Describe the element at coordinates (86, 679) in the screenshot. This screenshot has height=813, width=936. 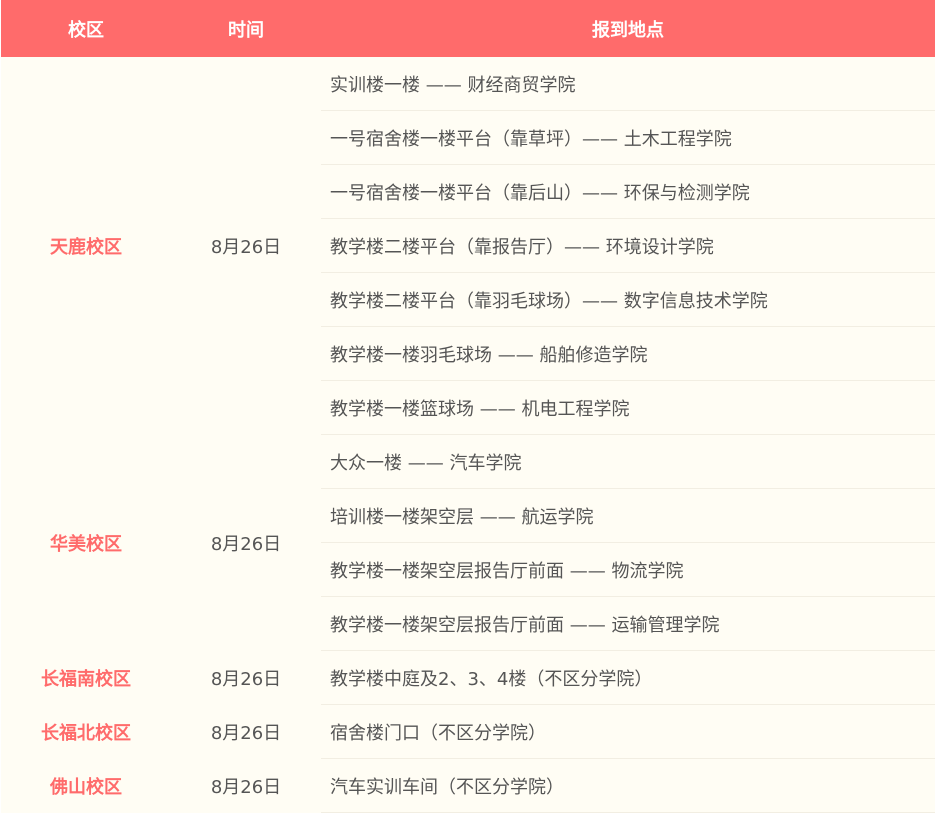
I see `campus-name: 长福南校区` at that location.